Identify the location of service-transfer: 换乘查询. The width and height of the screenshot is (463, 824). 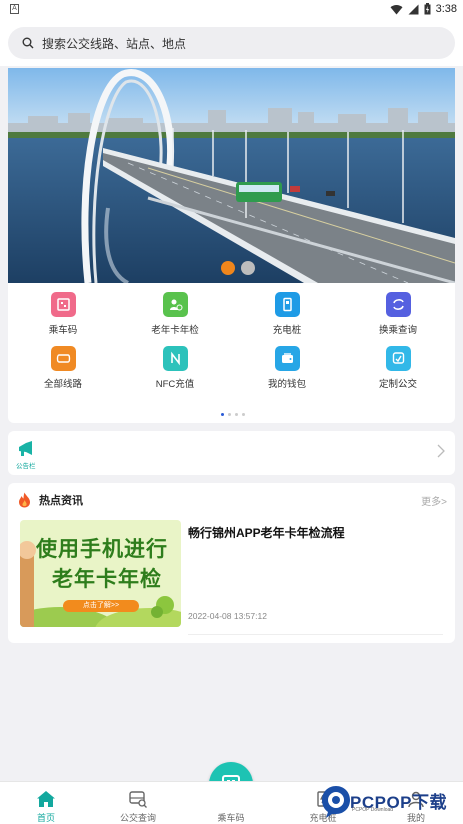
(398, 314).